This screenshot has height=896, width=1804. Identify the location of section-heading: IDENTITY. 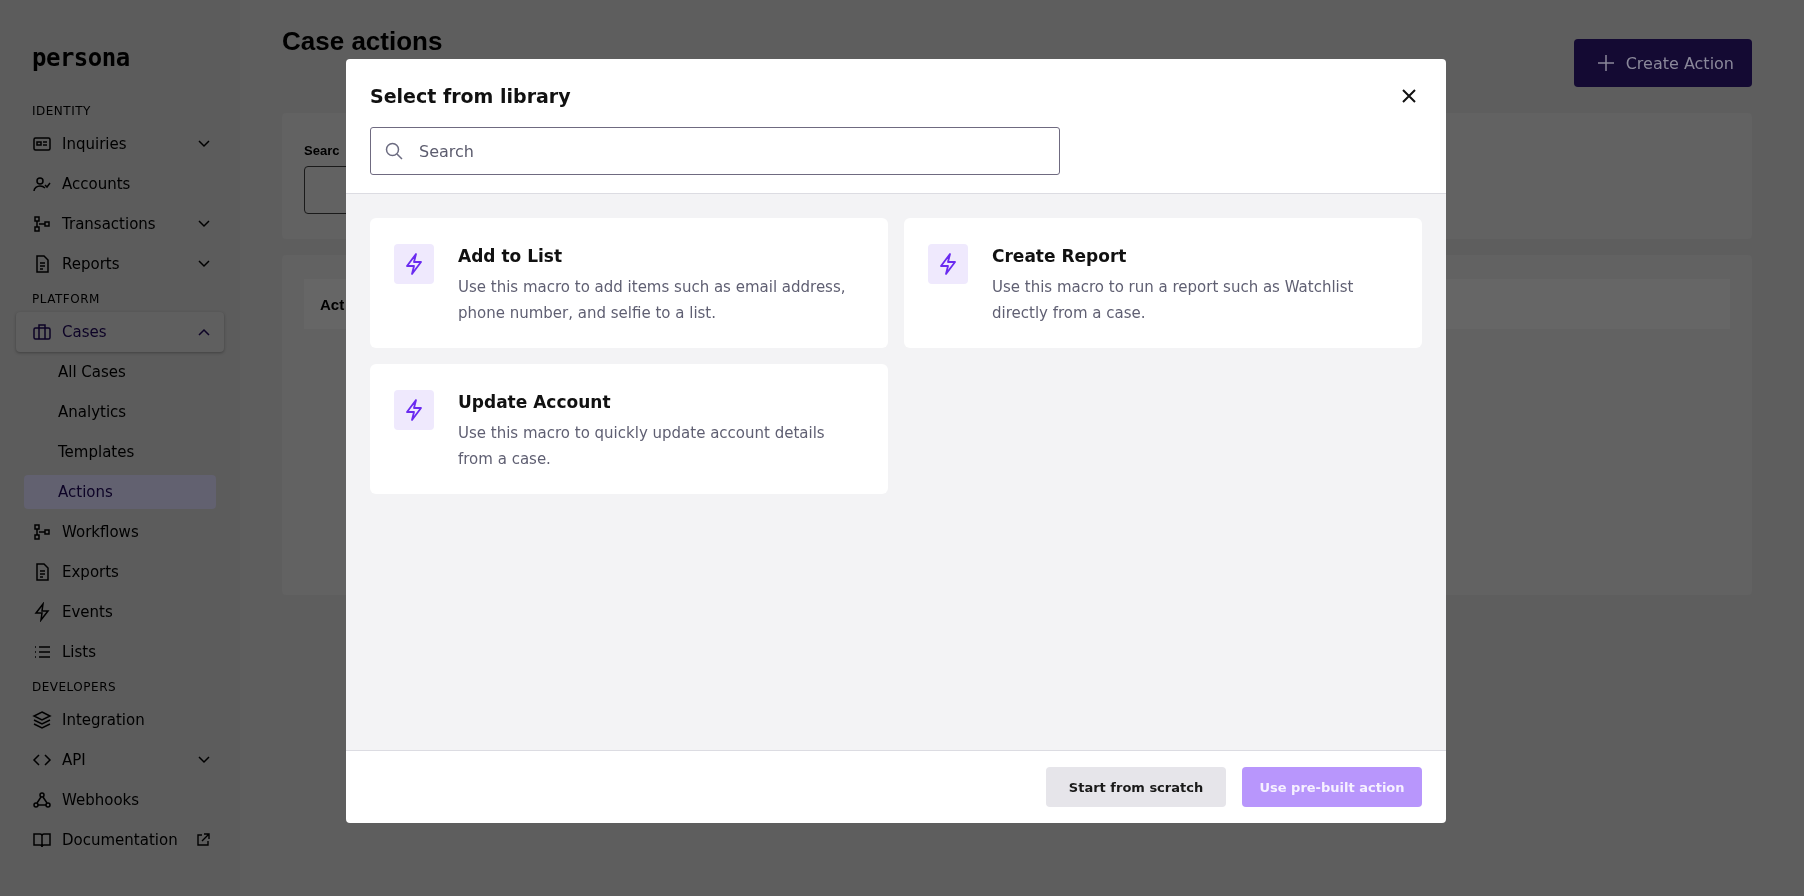
(61, 111).